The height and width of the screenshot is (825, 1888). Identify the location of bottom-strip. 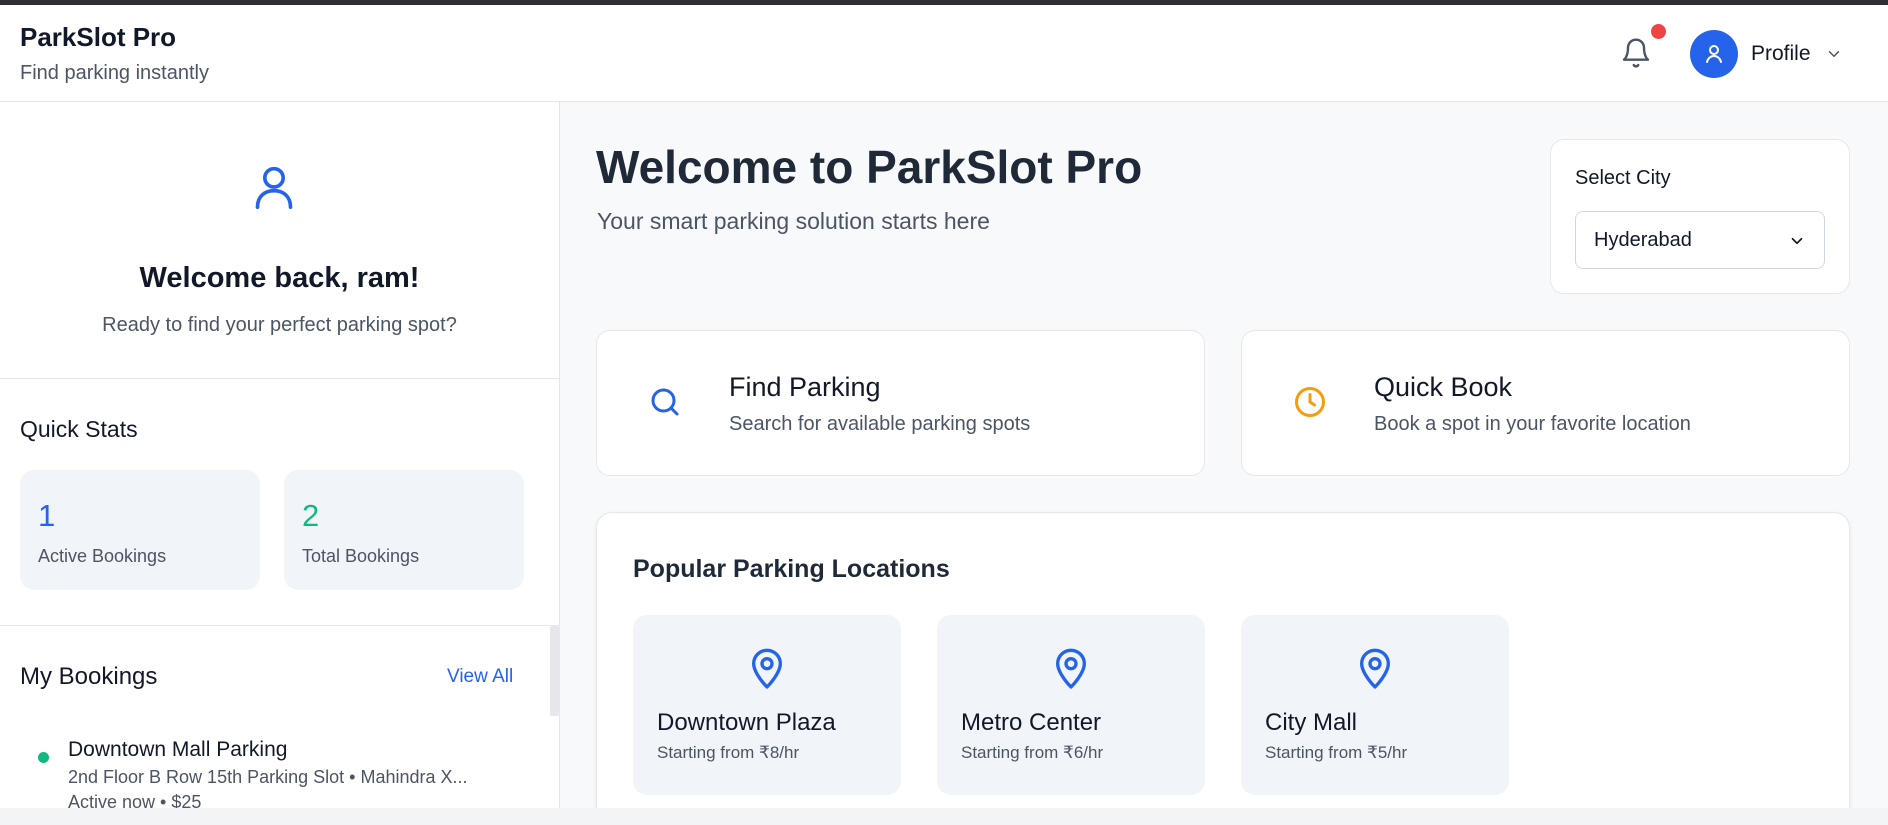
(944, 816).